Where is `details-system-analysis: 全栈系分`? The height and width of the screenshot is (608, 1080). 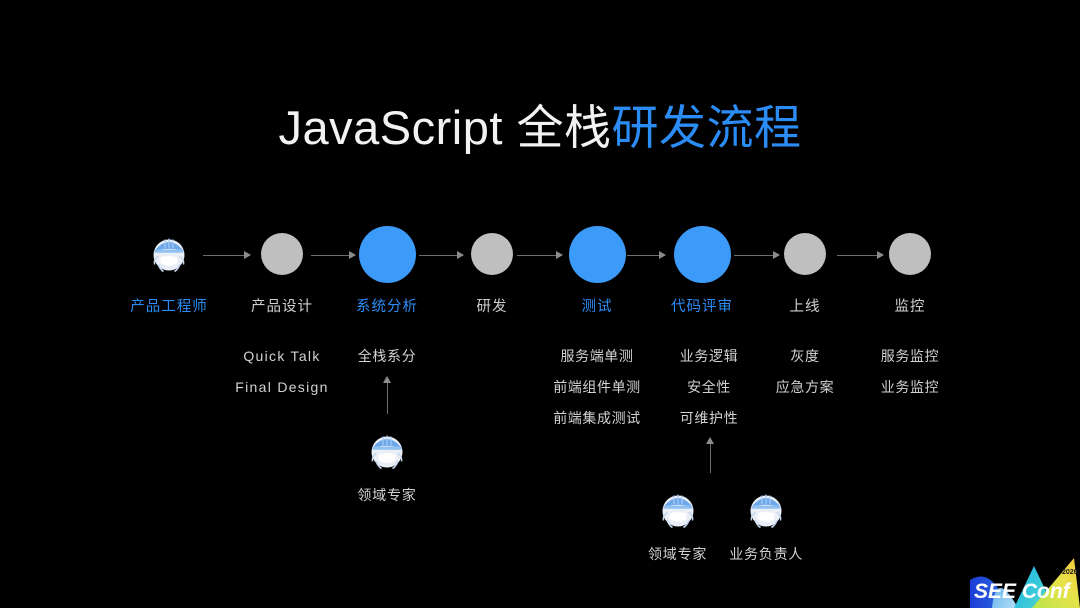
details-system-analysis: 全栈系分 is located at coordinates (387, 356).